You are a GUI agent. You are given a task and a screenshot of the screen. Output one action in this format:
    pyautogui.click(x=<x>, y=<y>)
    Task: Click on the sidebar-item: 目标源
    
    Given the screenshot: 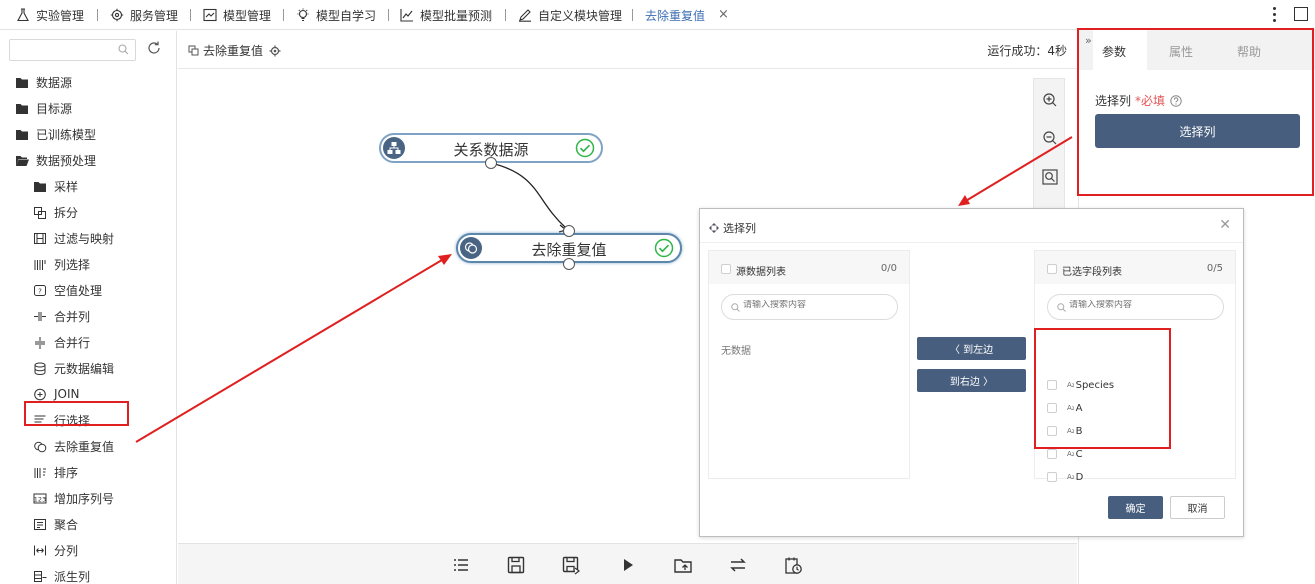 What is the action you would take?
    pyautogui.click(x=43, y=108)
    